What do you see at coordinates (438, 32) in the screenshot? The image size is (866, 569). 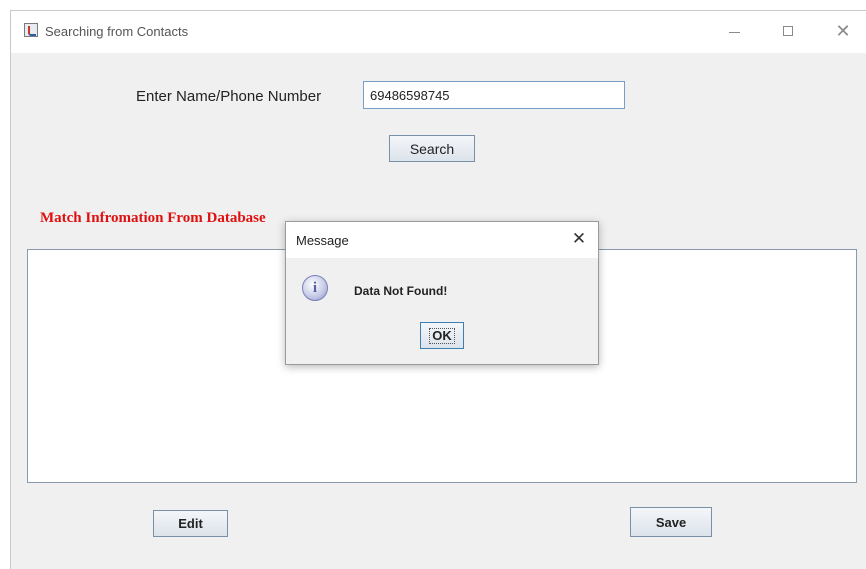 I see `window-titlebar: Searching from Contacts ✕` at bounding box center [438, 32].